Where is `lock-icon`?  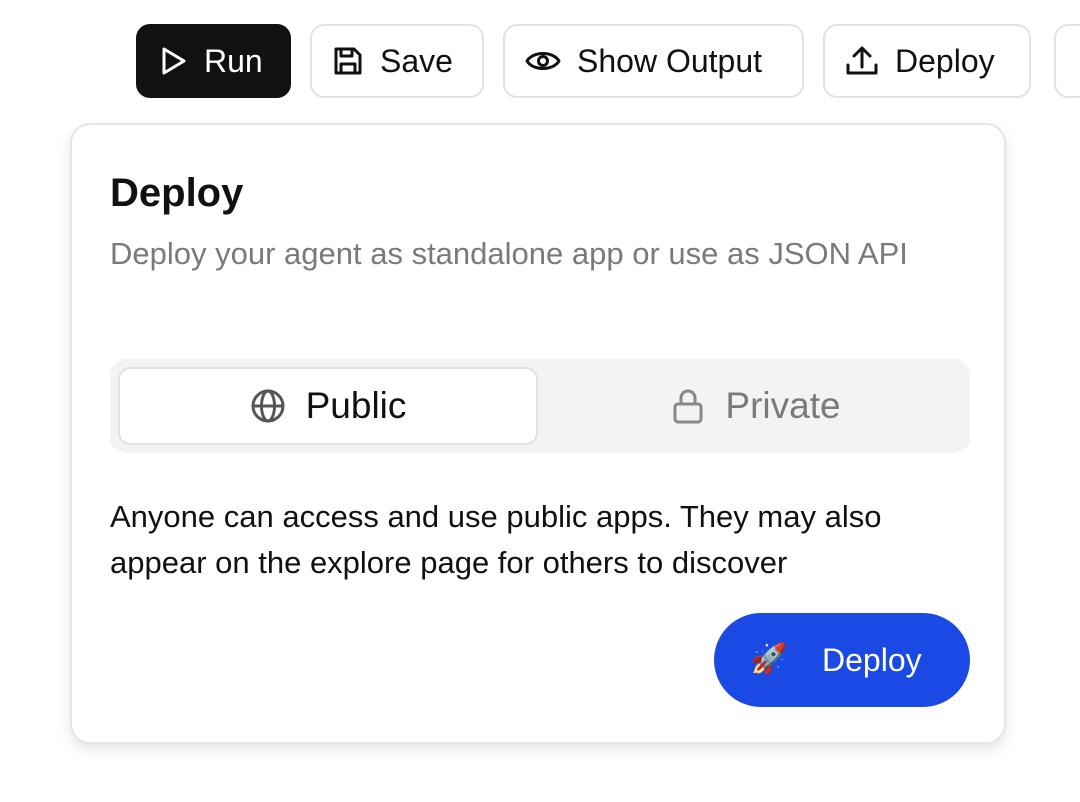
lock-icon is located at coordinates (688, 406).